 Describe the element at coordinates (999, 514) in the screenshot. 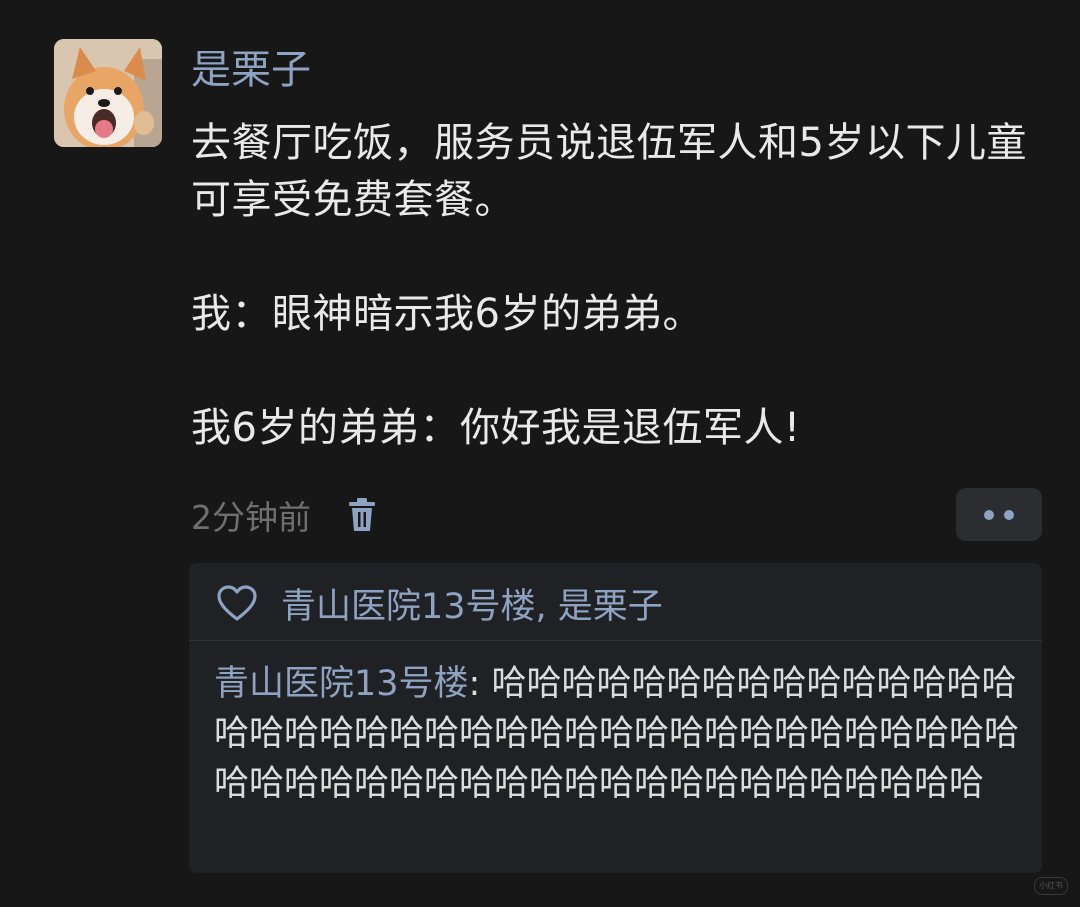

I see `more-button` at that location.